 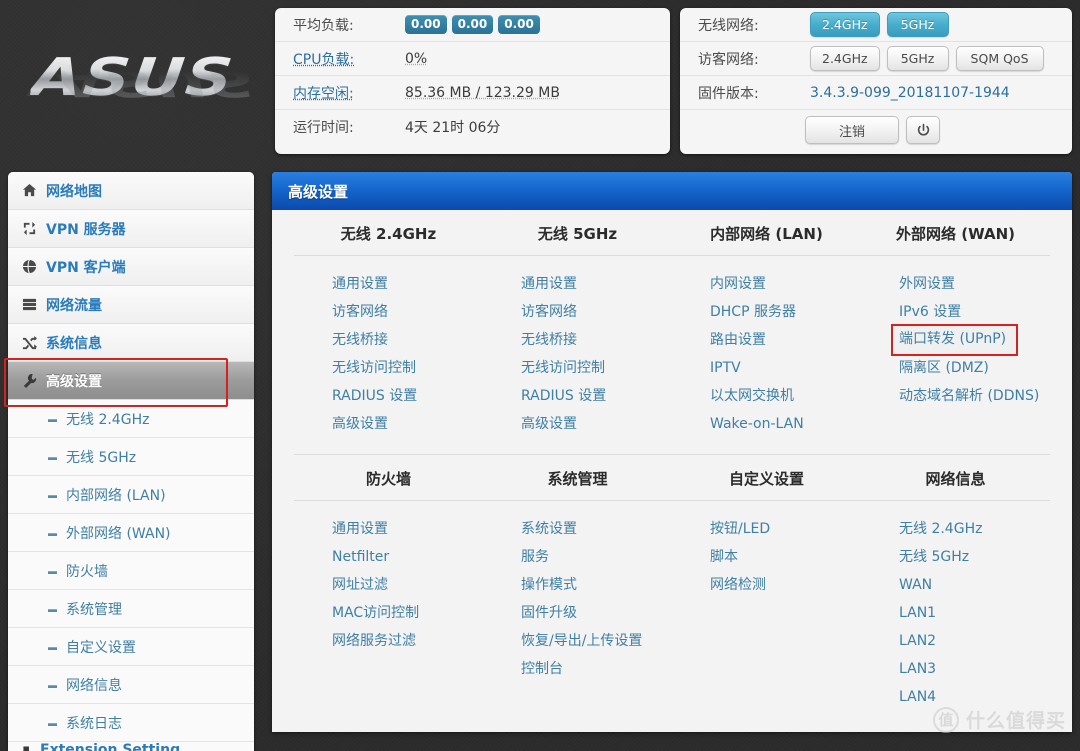 I want to click on firmware-version-row: 固件版本: 3.4.3.9-099_20181107-1944, so click(x=876, y=93).